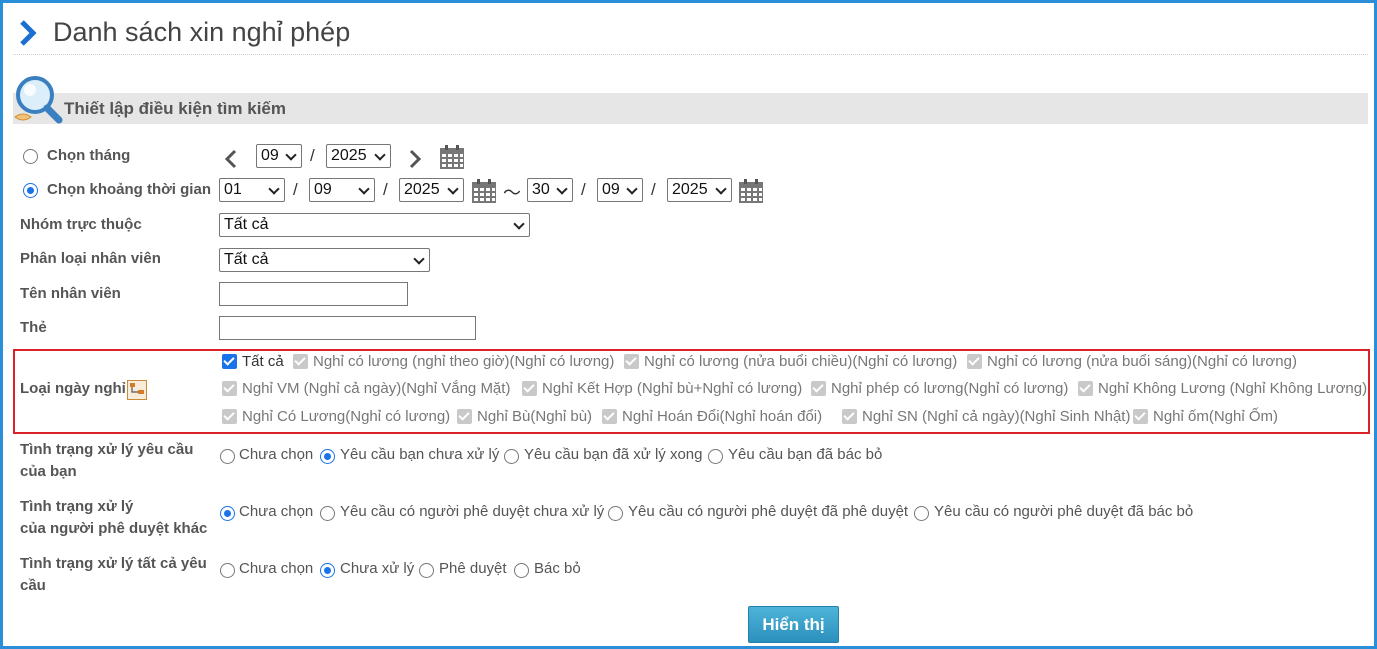 The image size is (1377, 649). I want to click on range-mode-radio, so click(30, 190).